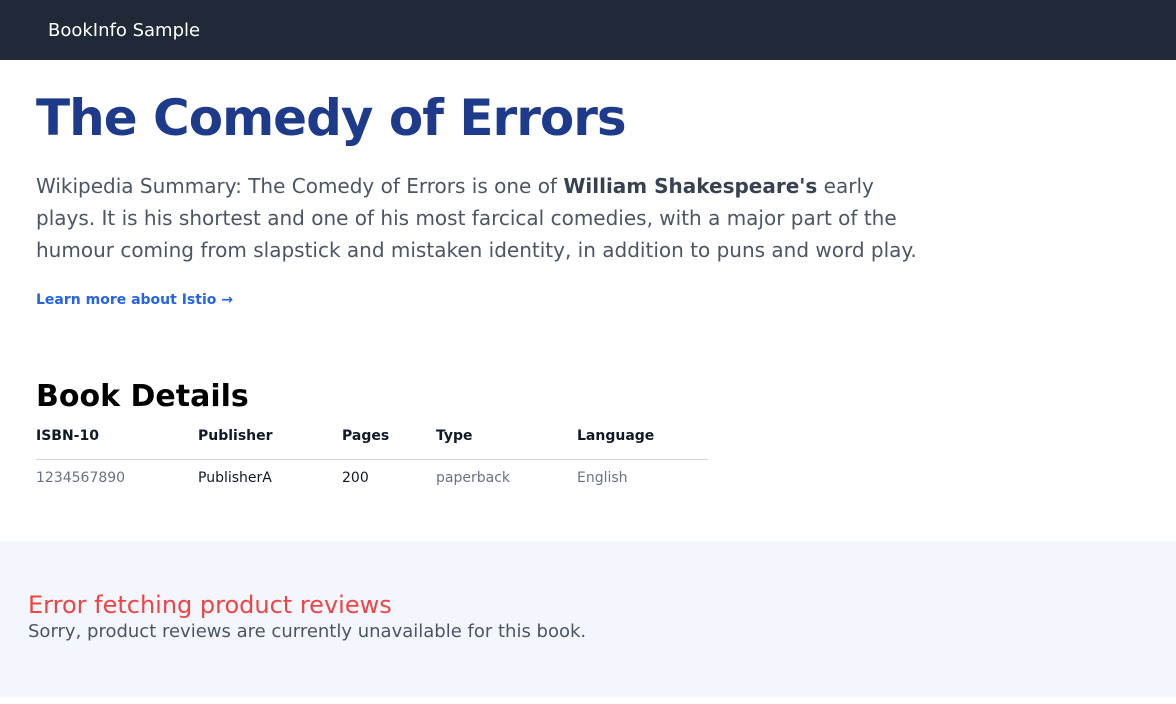 The image size is (1176, 704). What do you see at coordinates (117, 444) in the screenshot?
I see `column-header-isbn: ISBN-10` at bounding box center [117, 444].